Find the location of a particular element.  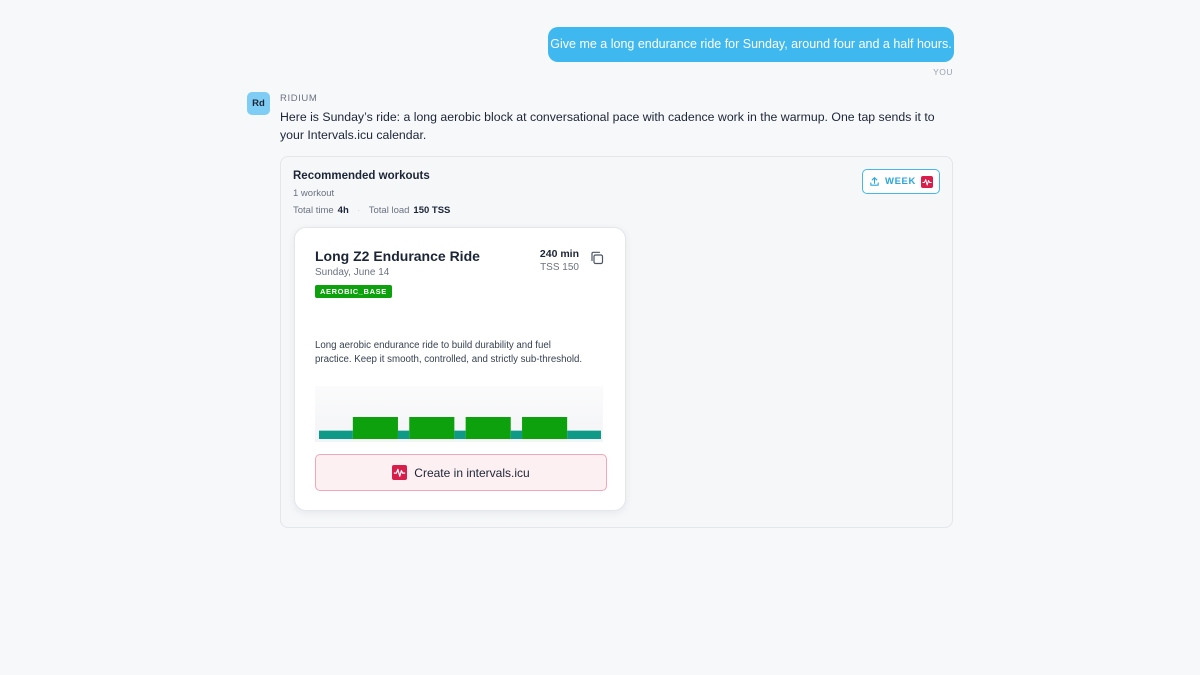

panel-stats: Total time 4h · Total load 150 TSS is located at coordinates (371, 210).